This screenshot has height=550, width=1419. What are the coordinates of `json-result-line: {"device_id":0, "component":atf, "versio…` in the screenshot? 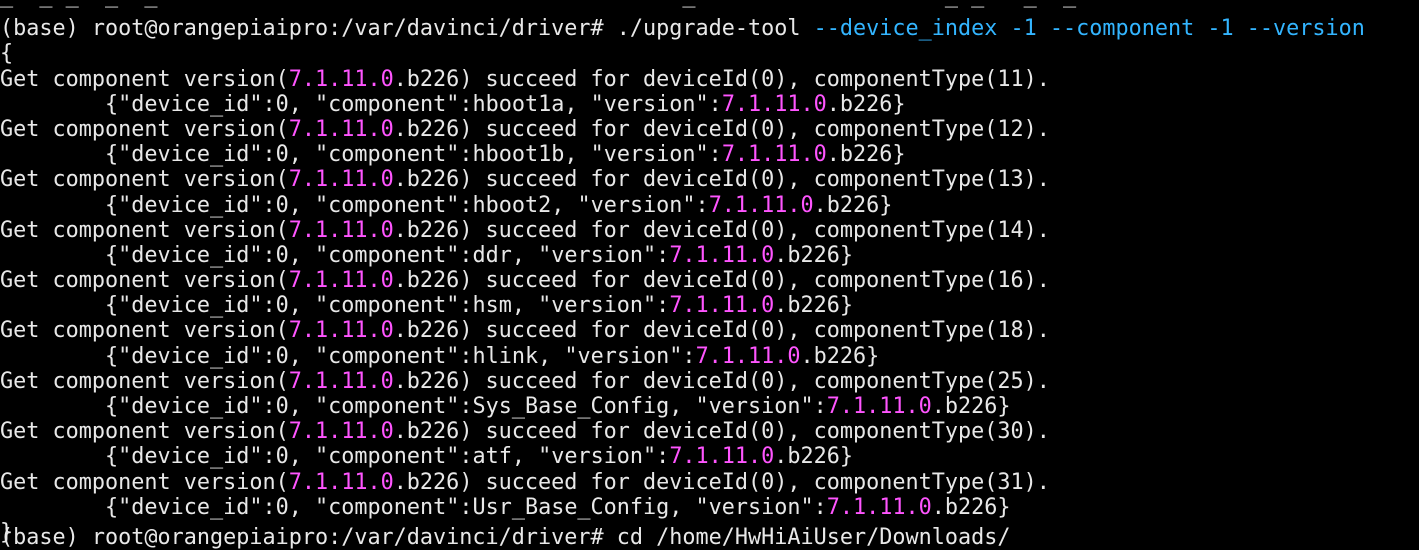 It's located at (709, 456).